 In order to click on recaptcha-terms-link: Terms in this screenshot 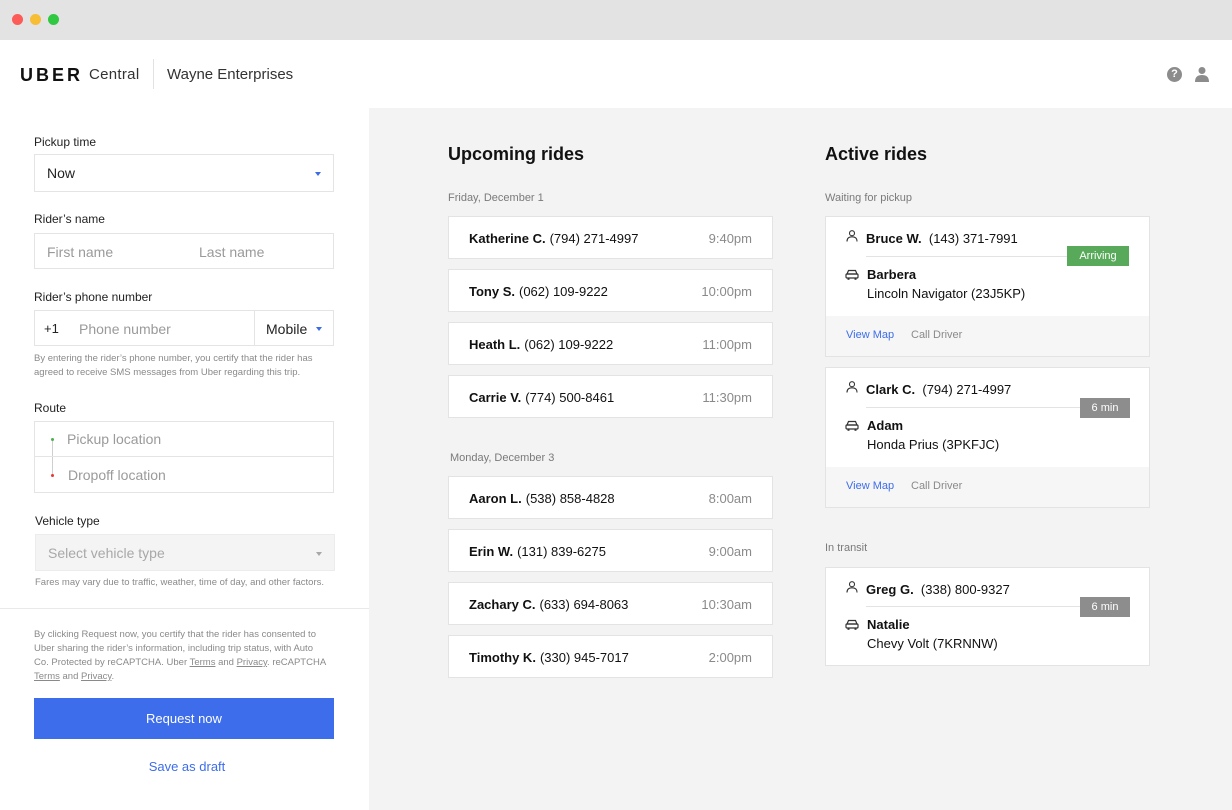, I will do `click(47, 676)`.